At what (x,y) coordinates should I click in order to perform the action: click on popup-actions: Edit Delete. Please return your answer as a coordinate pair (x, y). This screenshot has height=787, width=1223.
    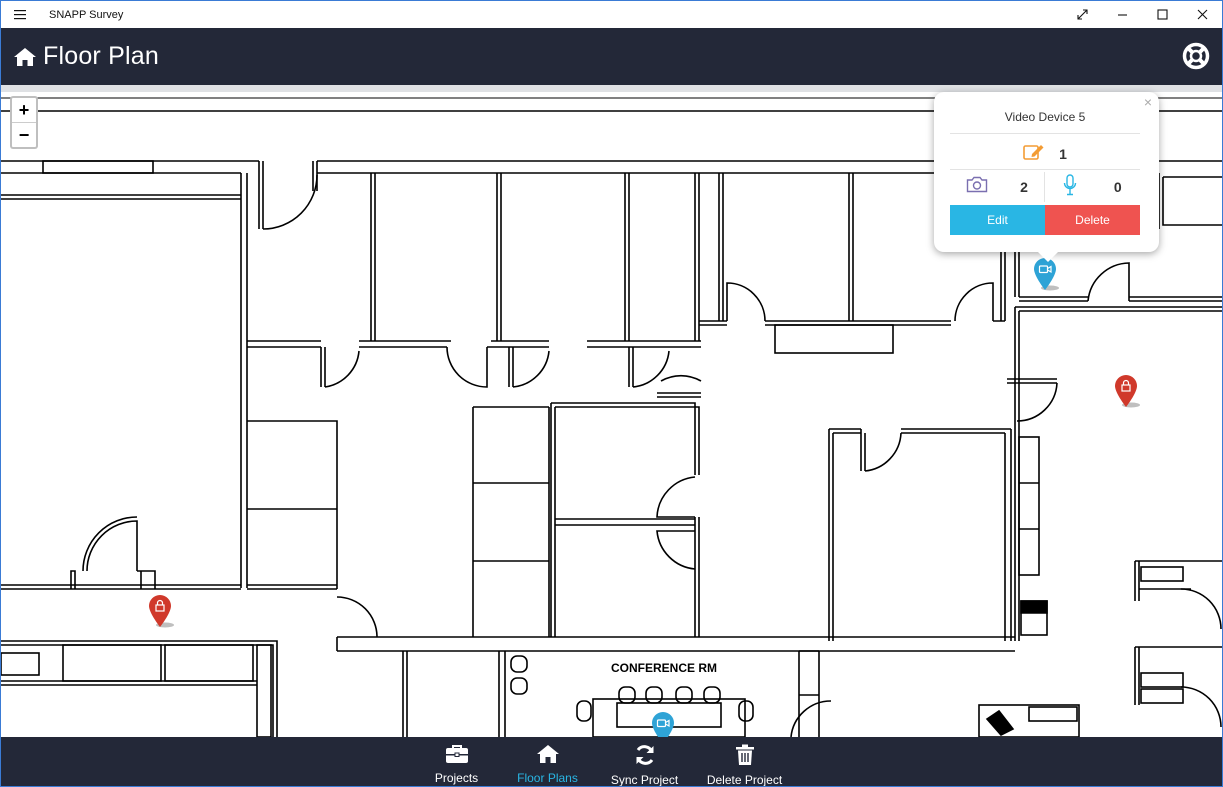
    Looking at the image, I should click on (1045, 220).